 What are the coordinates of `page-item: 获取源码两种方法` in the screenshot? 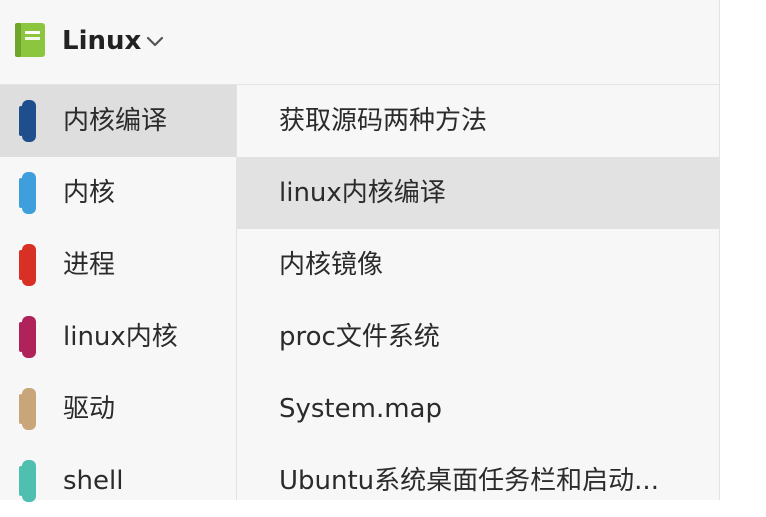 It's located at (478, 121).